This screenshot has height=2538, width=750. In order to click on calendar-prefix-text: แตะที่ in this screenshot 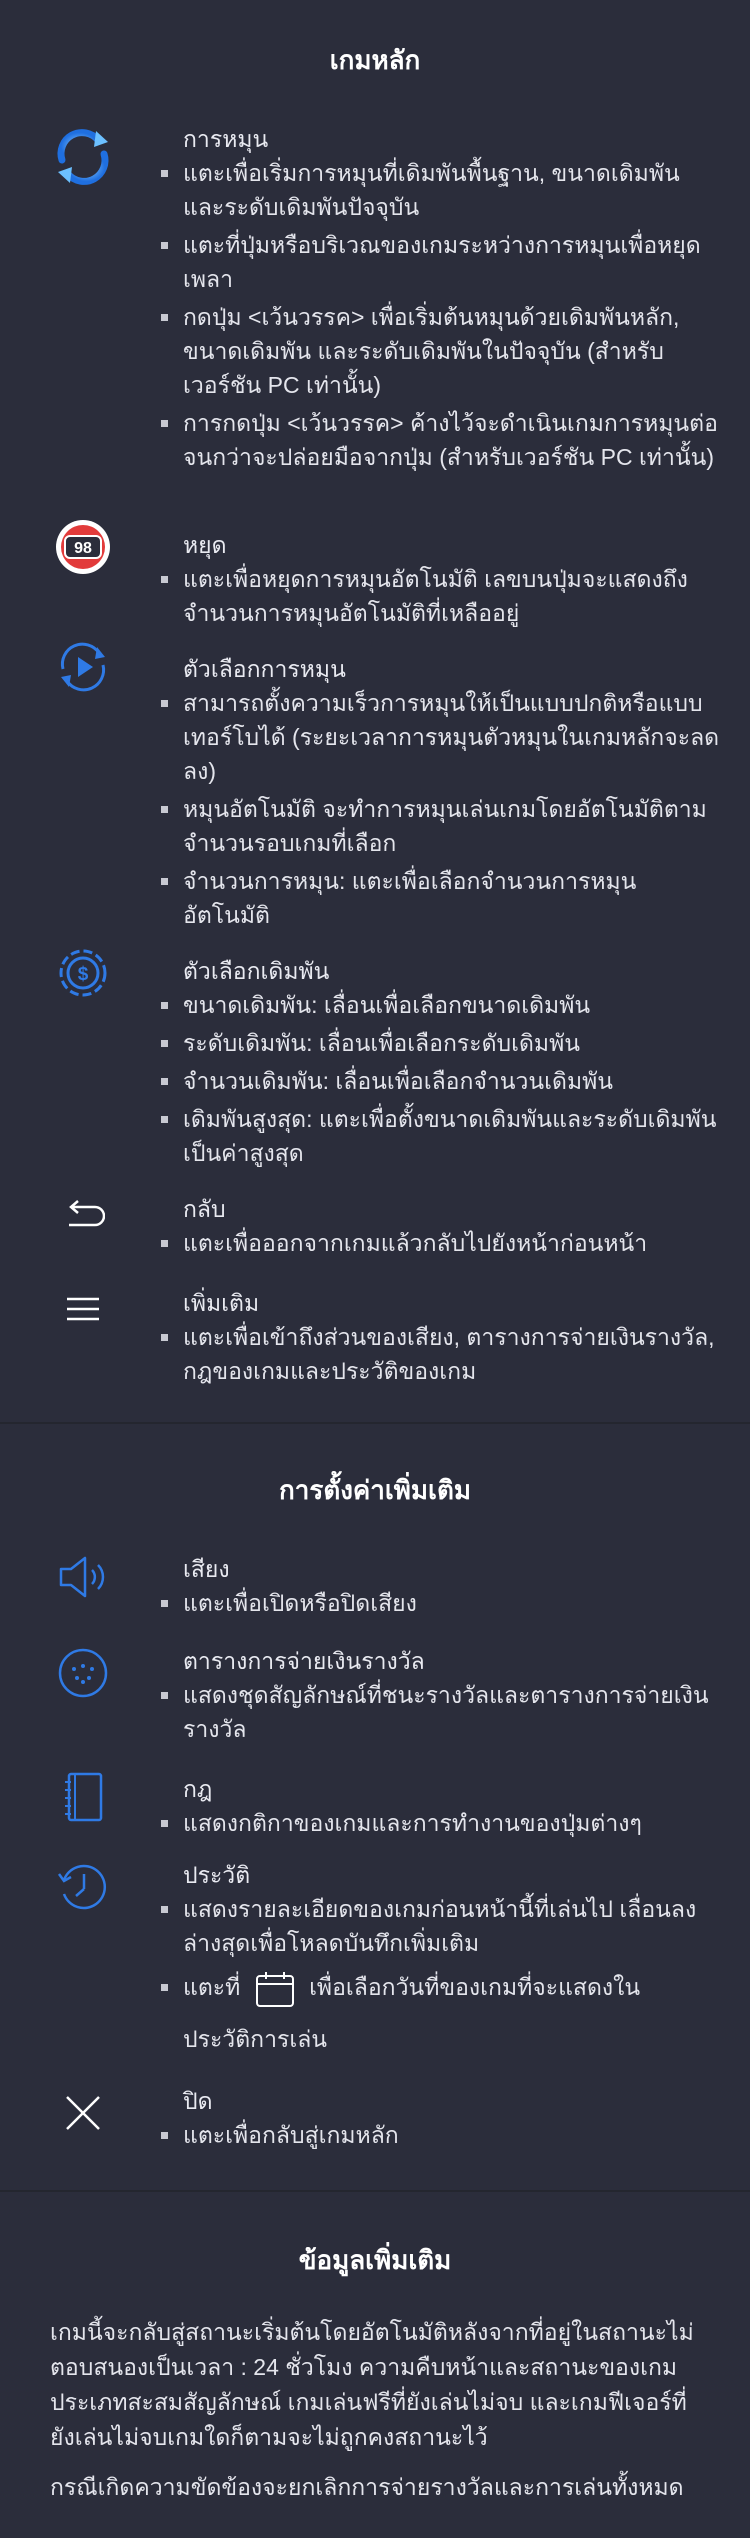, I will do `click(212, 1987)`.